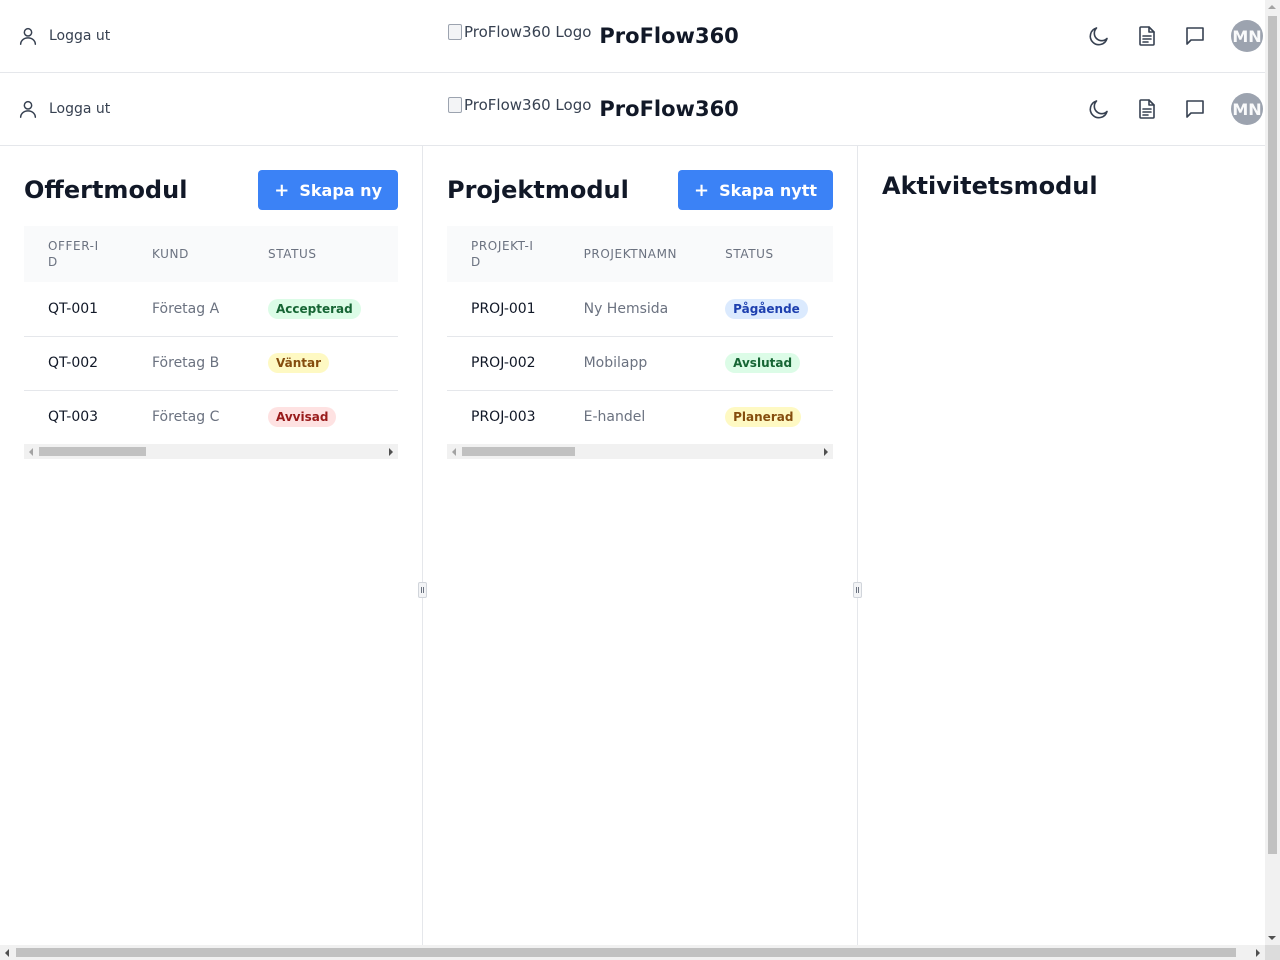 The width and height of the screenshot is (1280, 960). I want to click on status-badge: Pågående, so click(766, 308).